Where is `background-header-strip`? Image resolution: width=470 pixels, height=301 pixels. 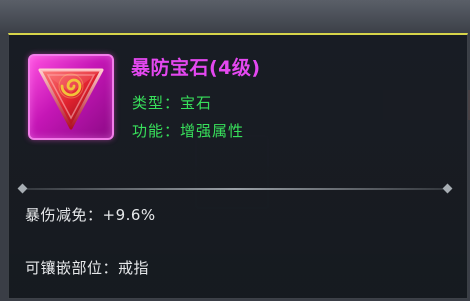
background-header-strip is located at coordinates (235, 17).